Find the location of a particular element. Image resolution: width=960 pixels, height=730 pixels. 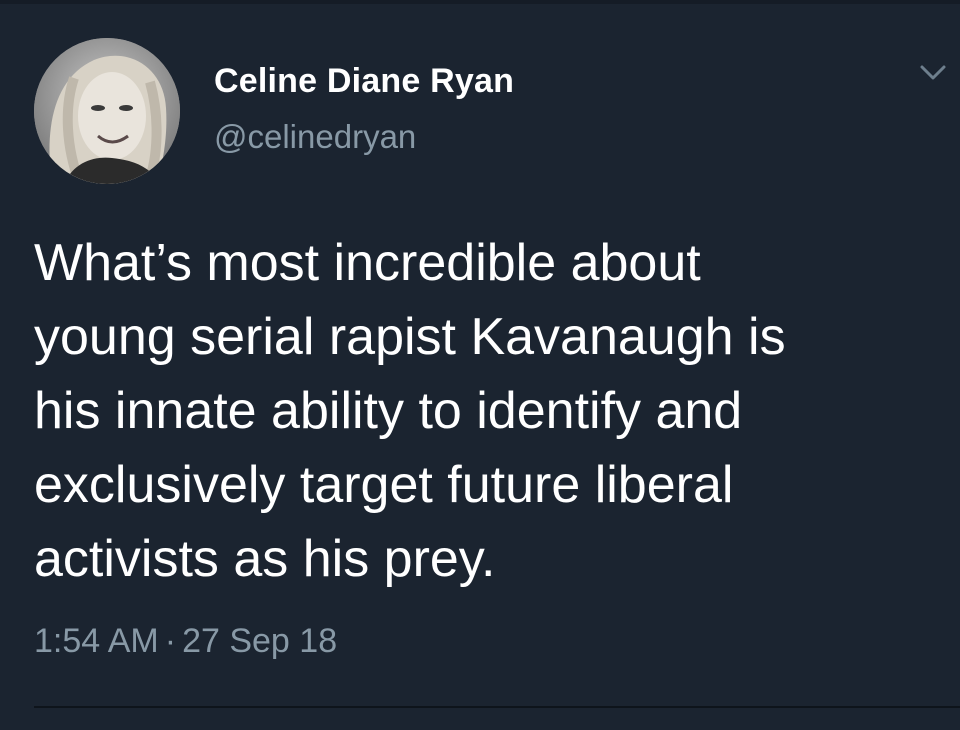

tweet-timestamp: 1:54 AM · 27 Sep 18 is located at coordinates (185, 641).